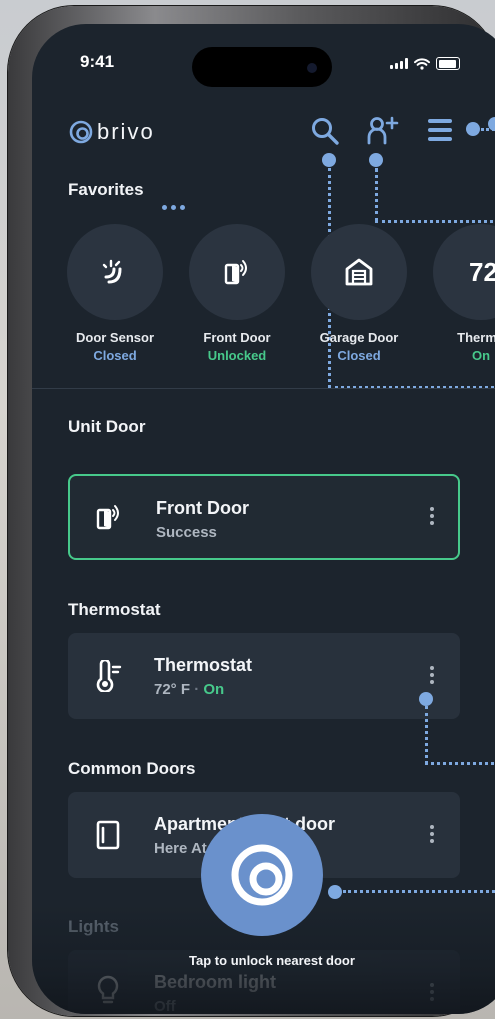  I want to click on signal-icon, so click(399, 63).